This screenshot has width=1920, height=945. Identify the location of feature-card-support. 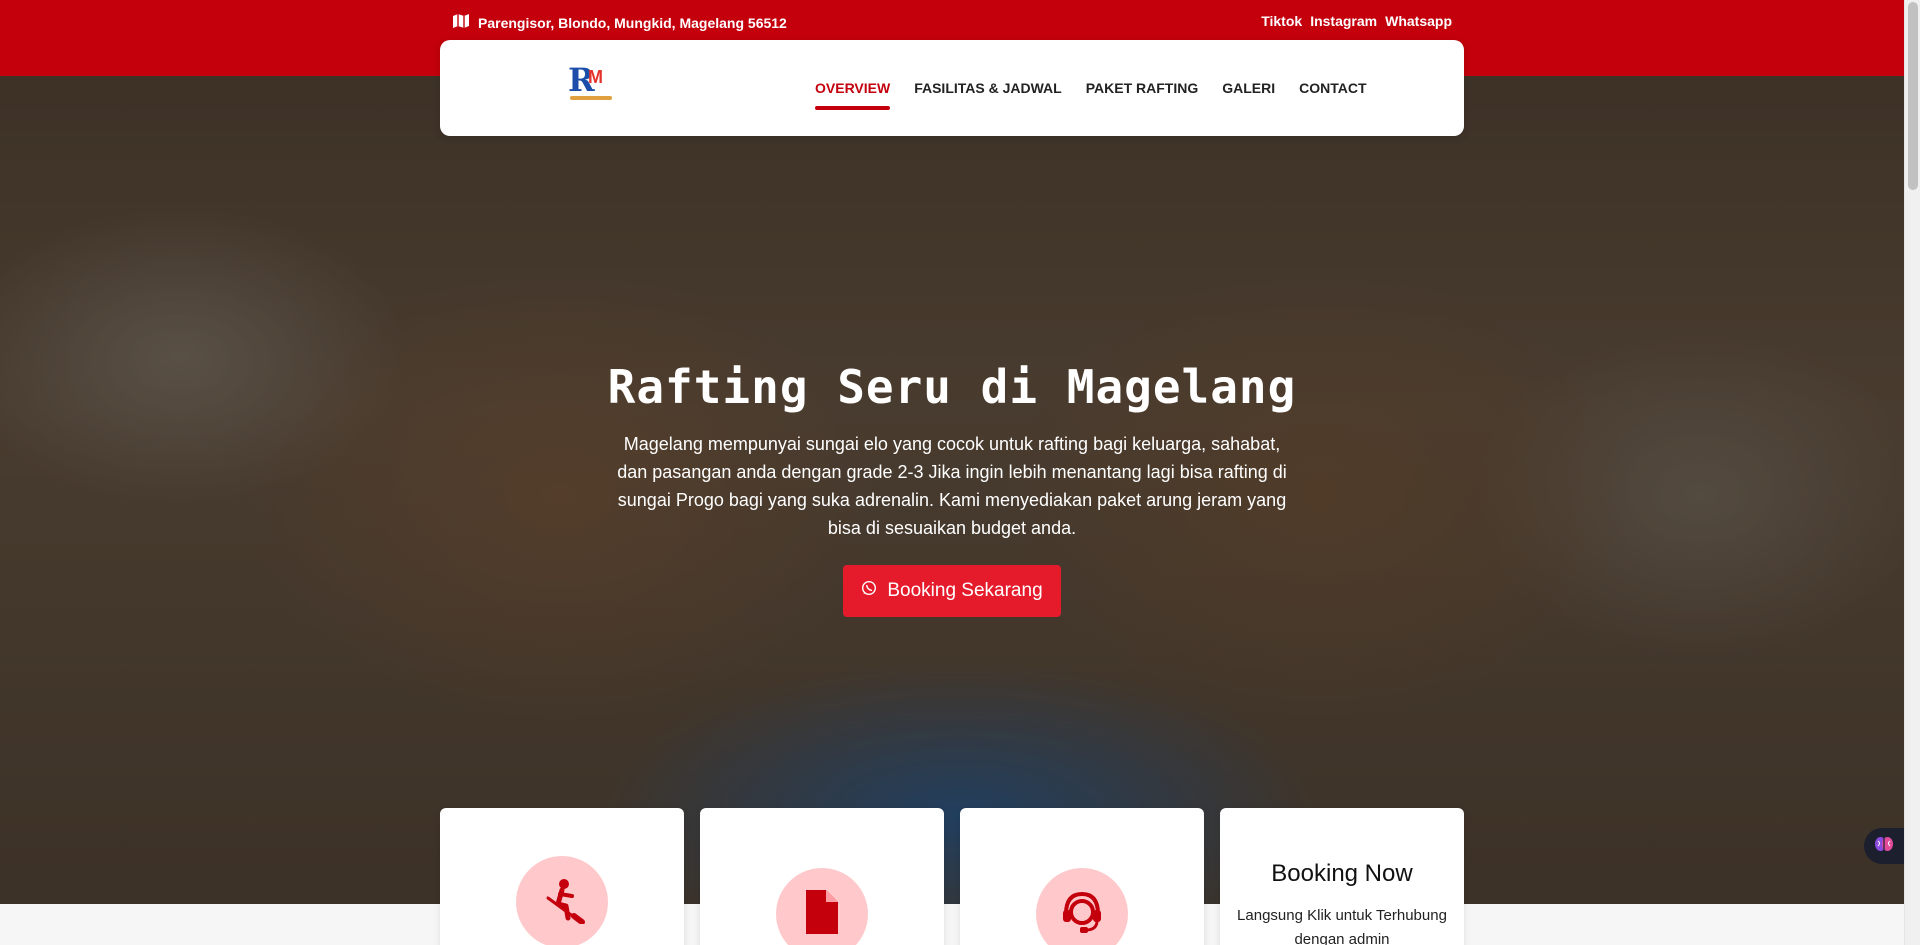
(1082, 876).